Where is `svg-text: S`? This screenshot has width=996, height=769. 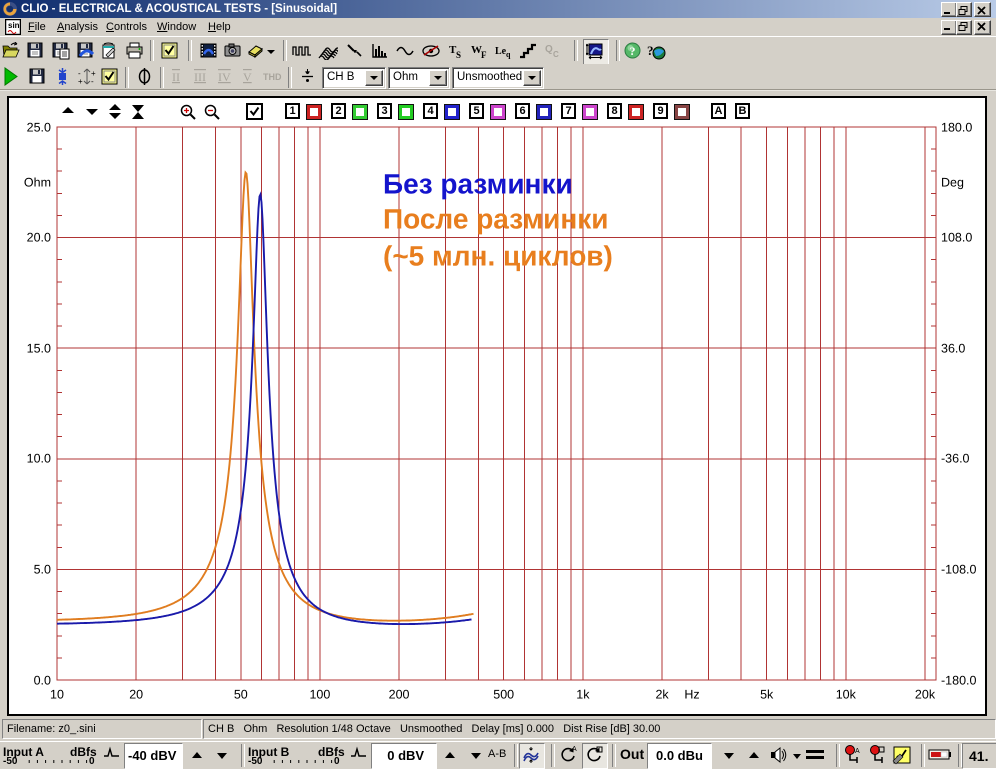 svg-text: S is located at coordinates (458, 55).